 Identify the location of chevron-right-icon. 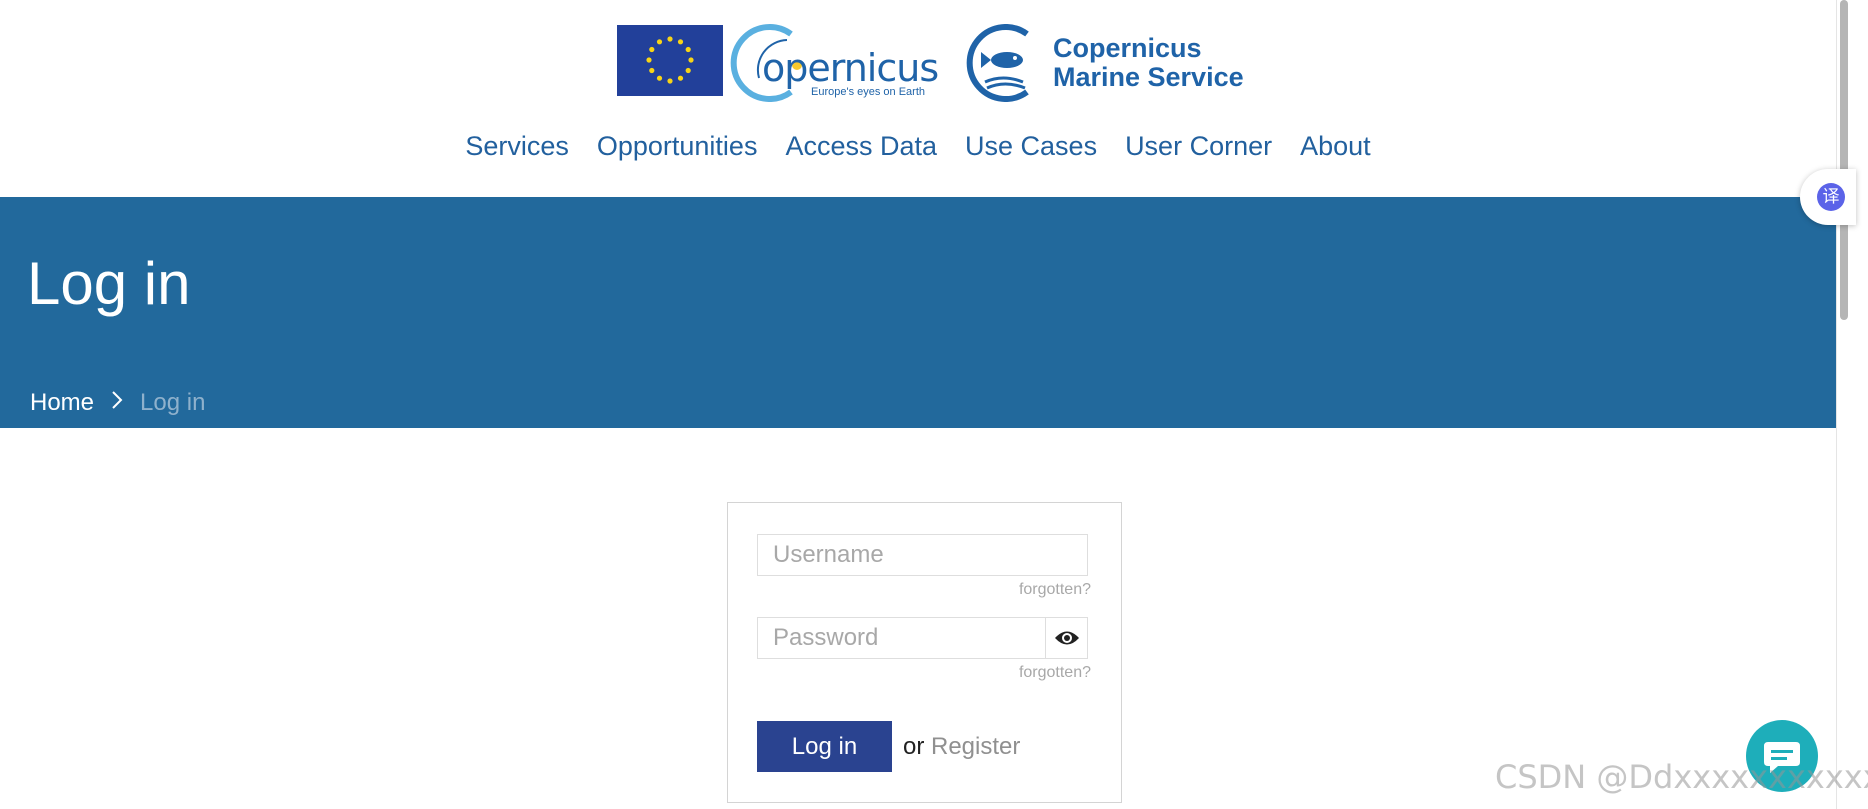
(117, 403).